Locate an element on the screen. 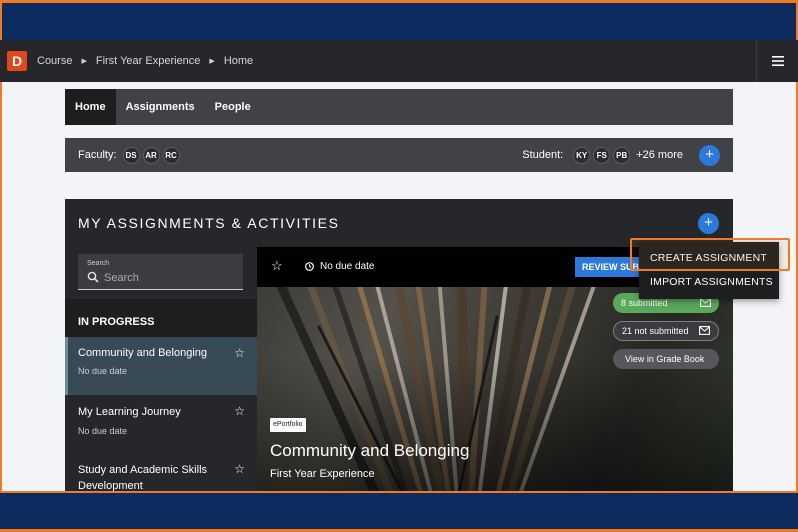 The height and width of the screenshot is (532, 798). faculty-label: Faculty: is located at coordinates (97, 155).